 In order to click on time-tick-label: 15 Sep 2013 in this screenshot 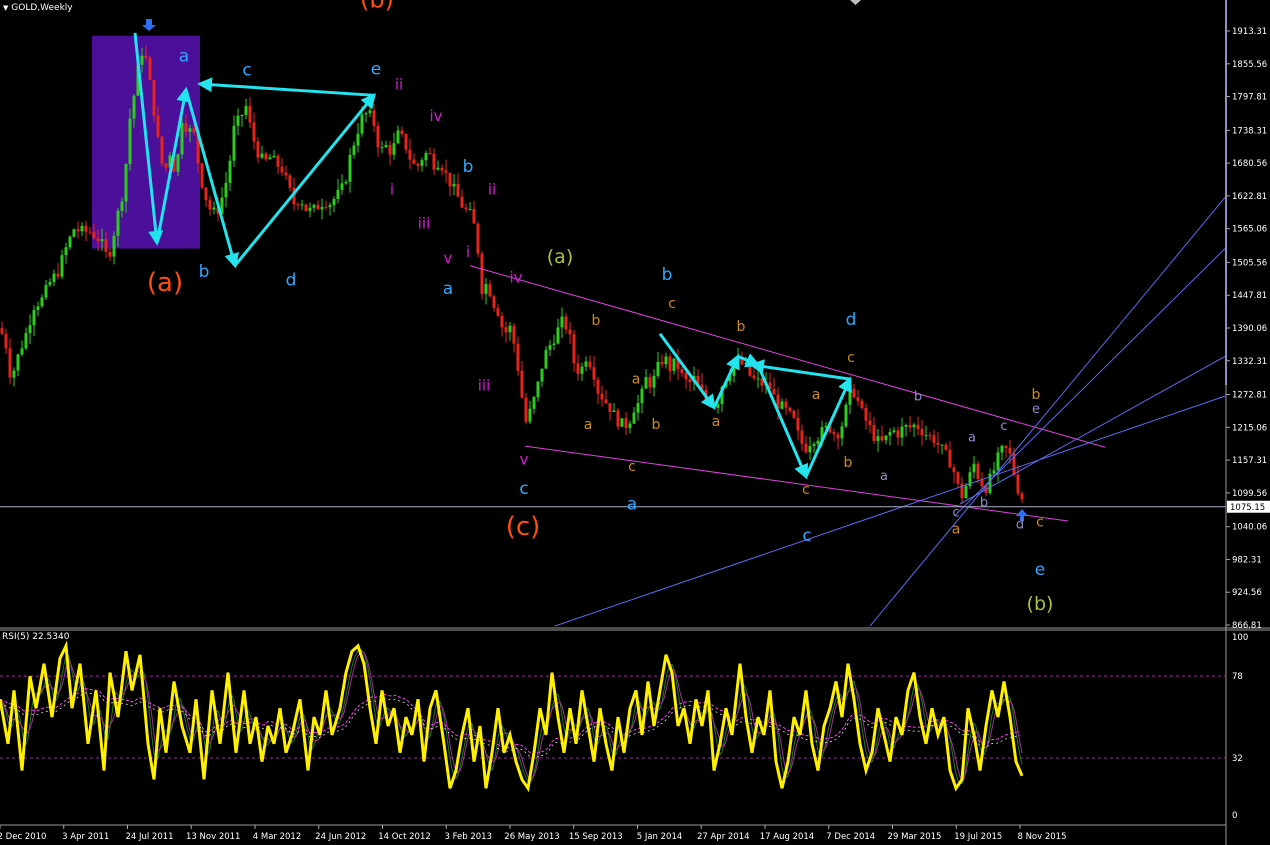, I will do `click(596, 837)`.